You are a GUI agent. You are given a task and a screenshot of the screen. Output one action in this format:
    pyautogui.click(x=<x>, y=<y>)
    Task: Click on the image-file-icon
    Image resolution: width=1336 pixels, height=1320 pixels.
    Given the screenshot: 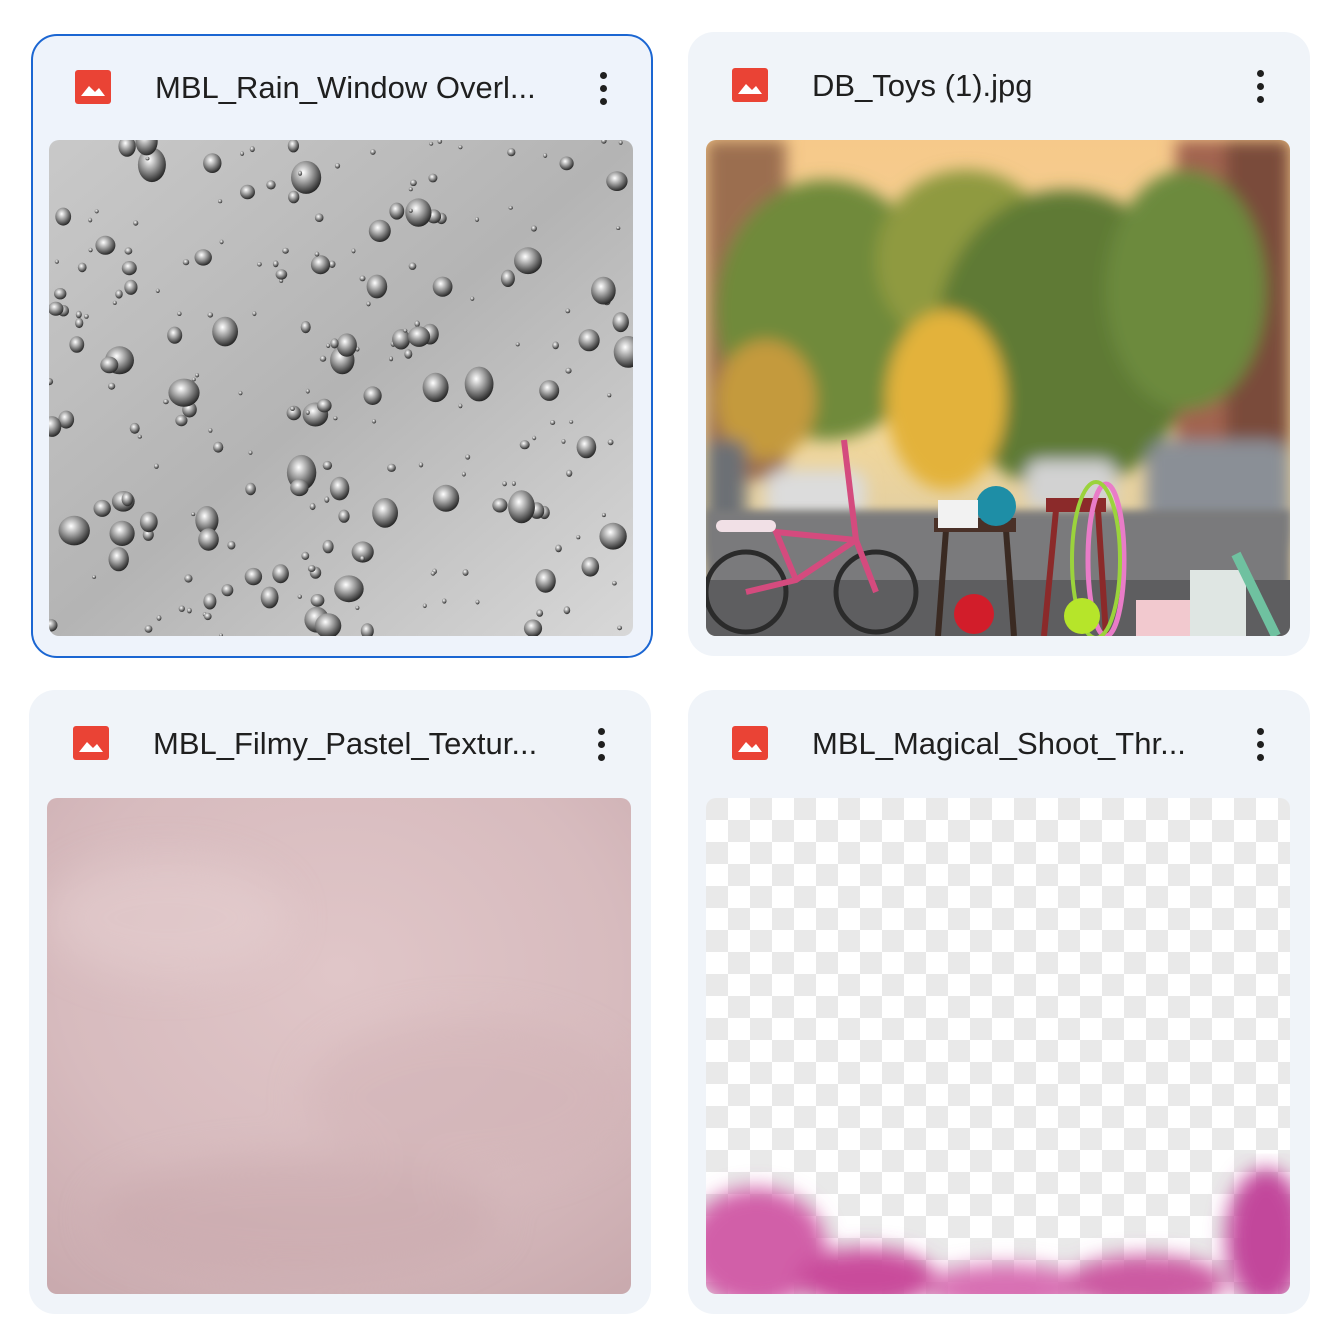 What is the action you would take?
    pyautogui.click(x=750, y=85)
    